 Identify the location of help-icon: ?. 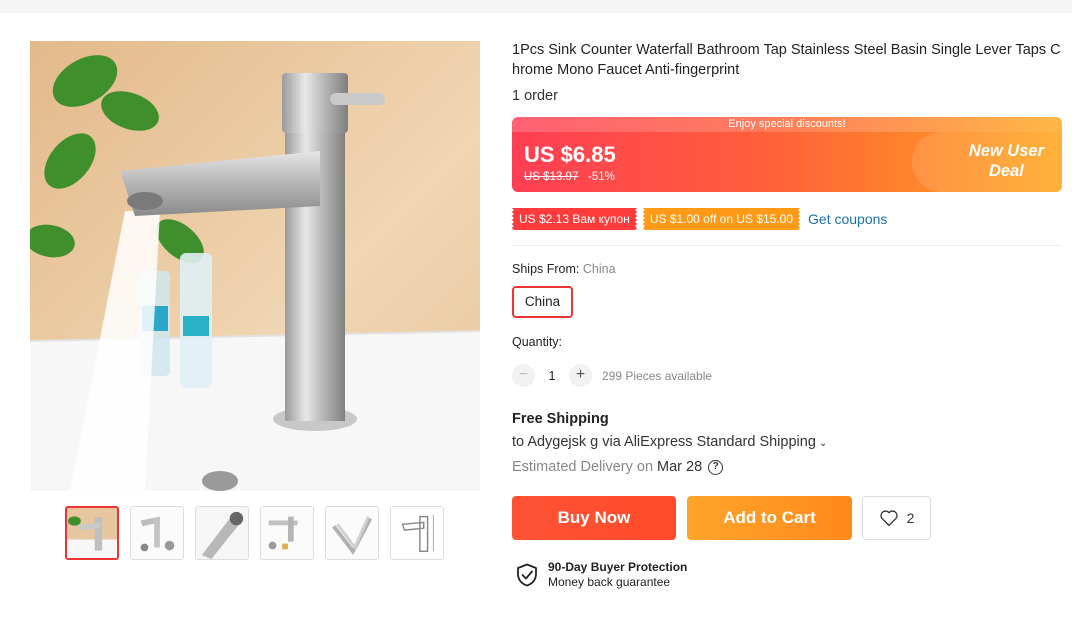
(716, 467).